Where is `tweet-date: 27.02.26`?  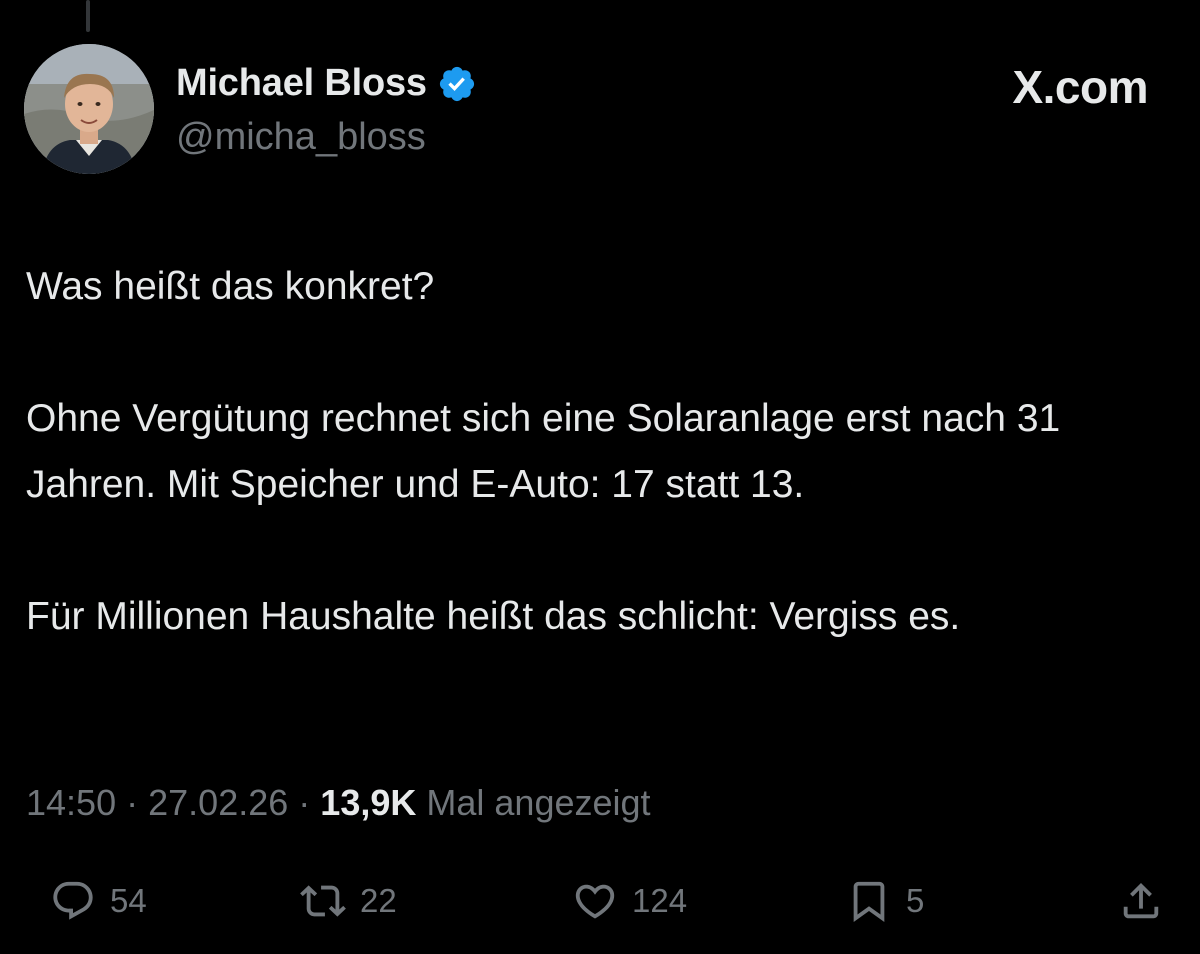
tweet-date: 27.02.26 is located at coordinates (218, 802).